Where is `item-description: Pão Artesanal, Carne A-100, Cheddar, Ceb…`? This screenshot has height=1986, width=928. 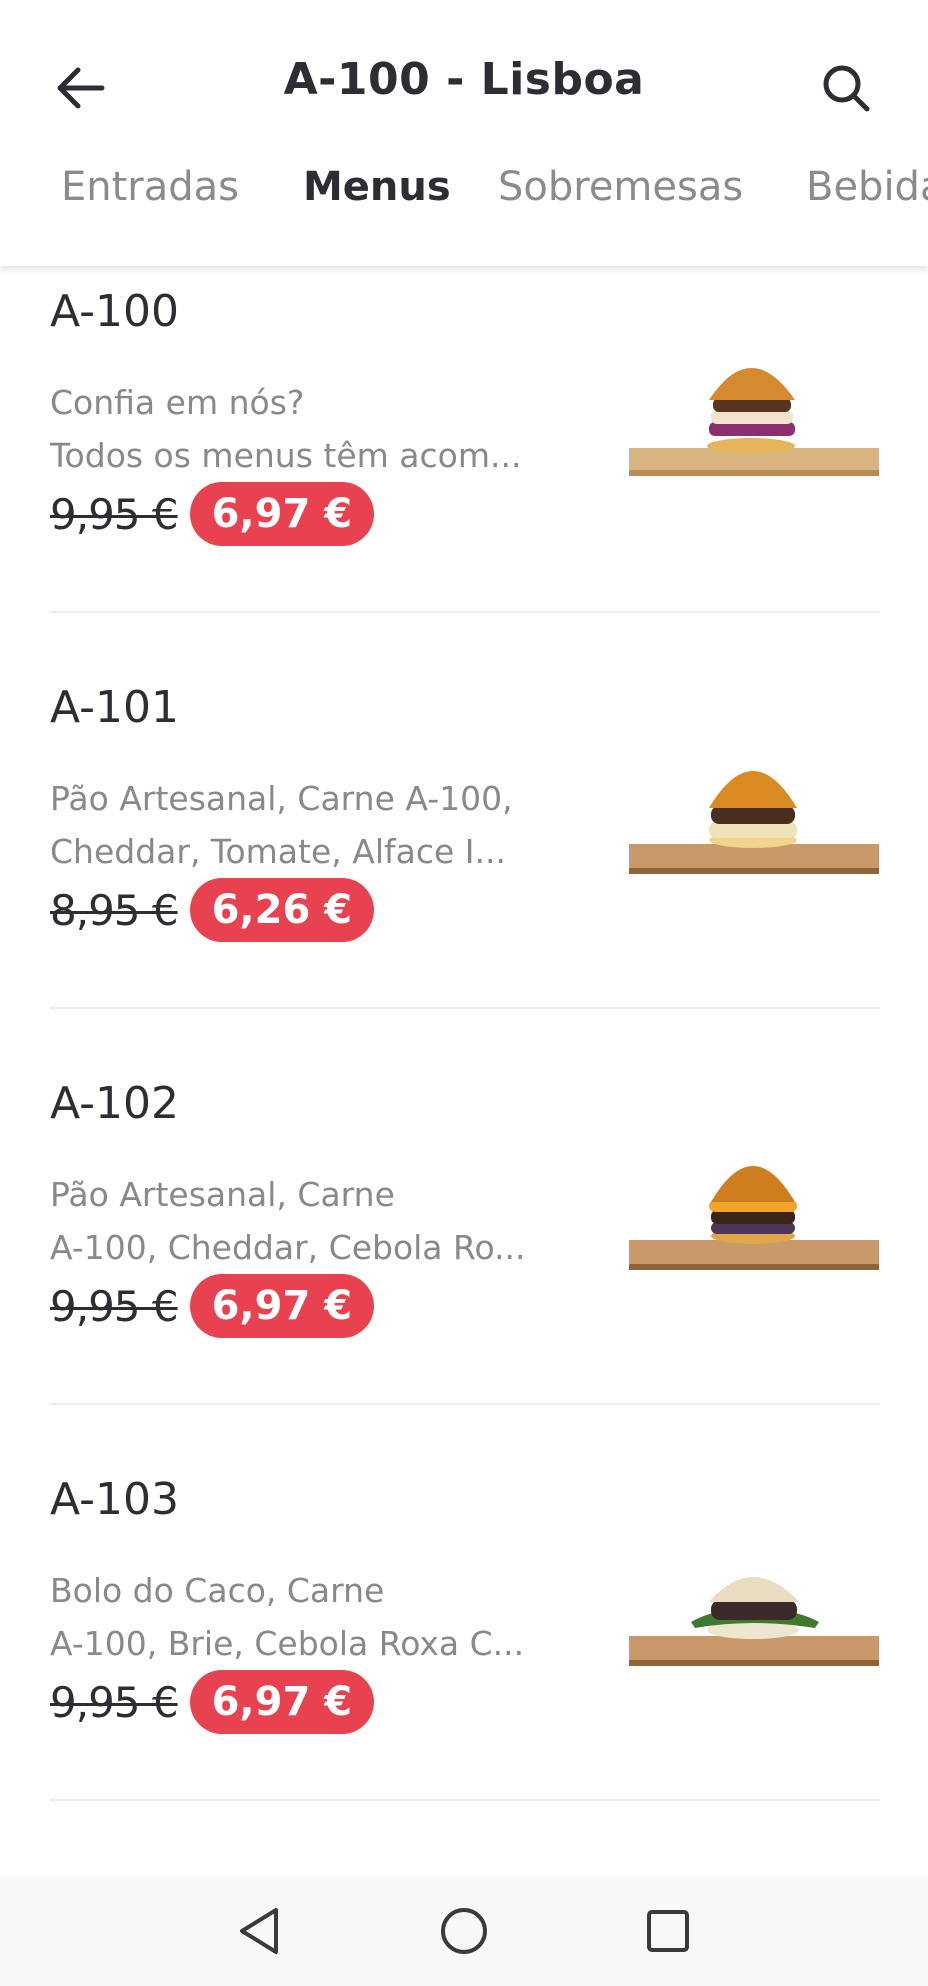
item-description: Pão Artesanal, Carne A-100, Cheddar, Ceb… is located at coordinates (310, 1221).